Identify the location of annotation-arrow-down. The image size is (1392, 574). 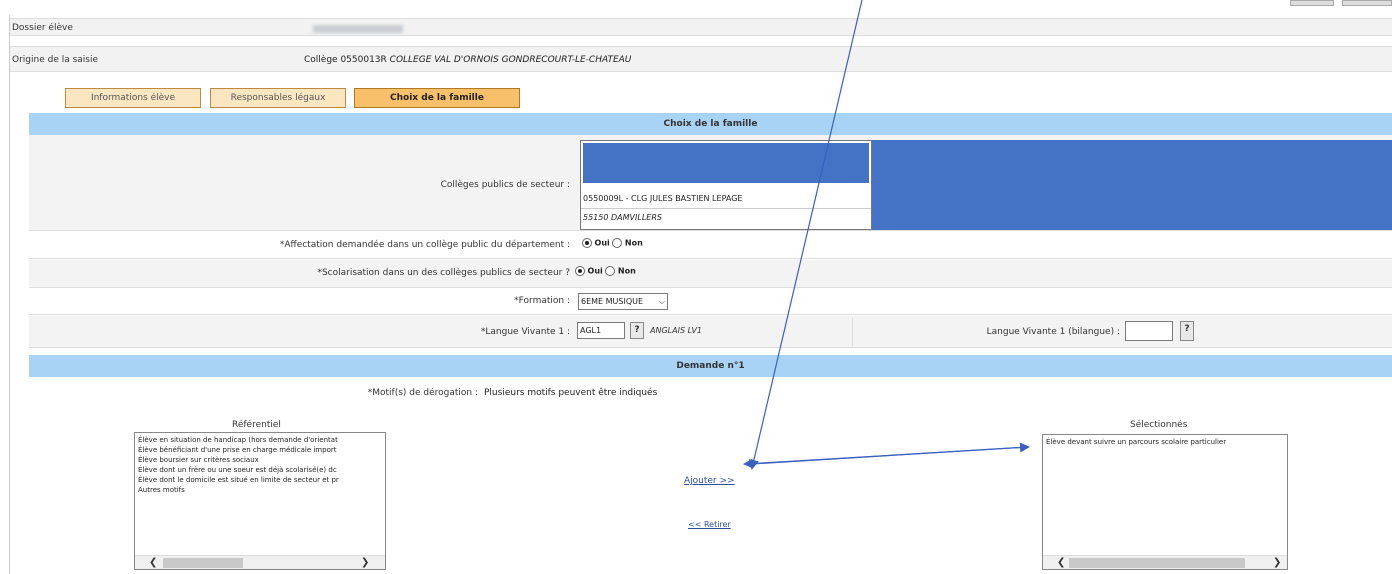
(805, 235).